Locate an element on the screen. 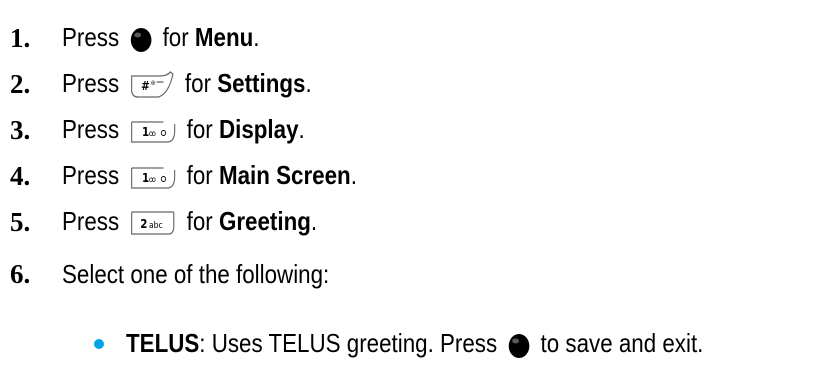 The height and width of the screenshot is (369, 816). step-text: Press 2 abc for Greeting. is located at coordinates (189, 222).